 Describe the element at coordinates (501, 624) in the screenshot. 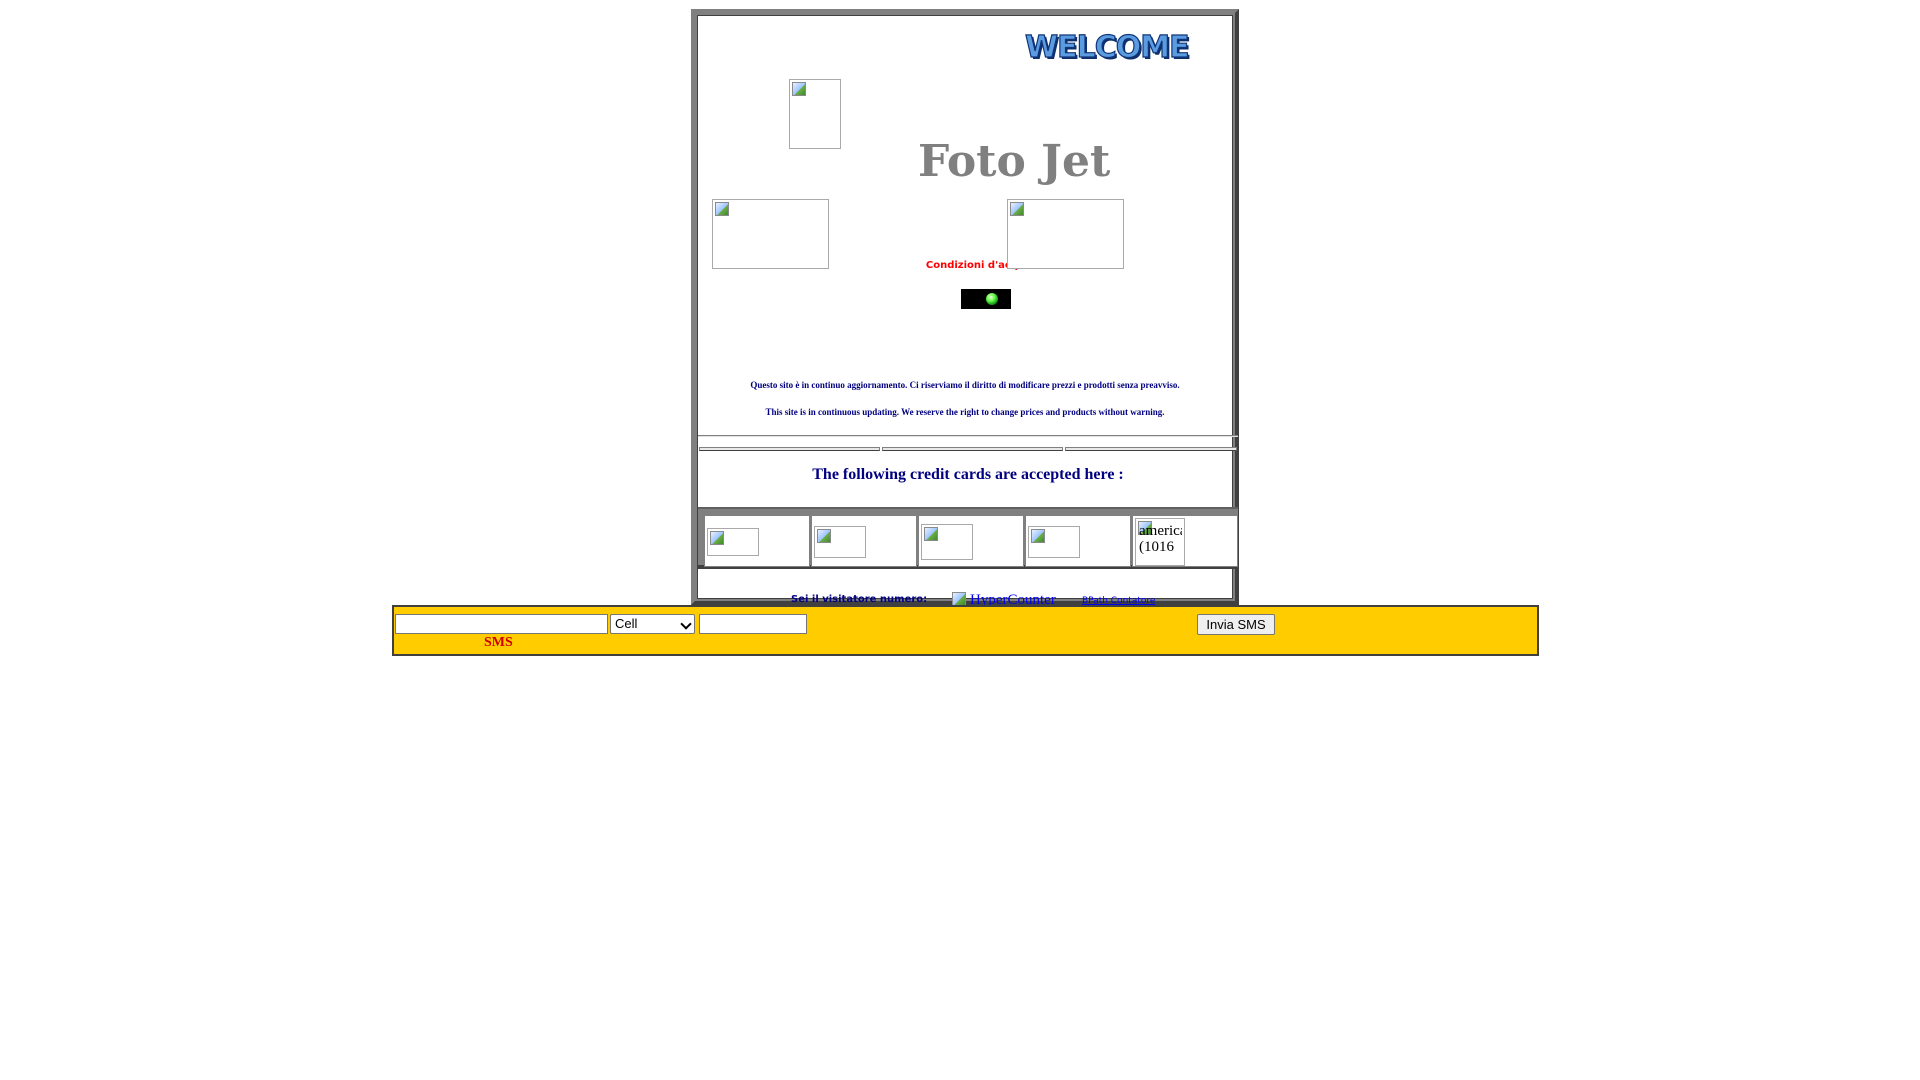

I see `sms-name-input` at that location.